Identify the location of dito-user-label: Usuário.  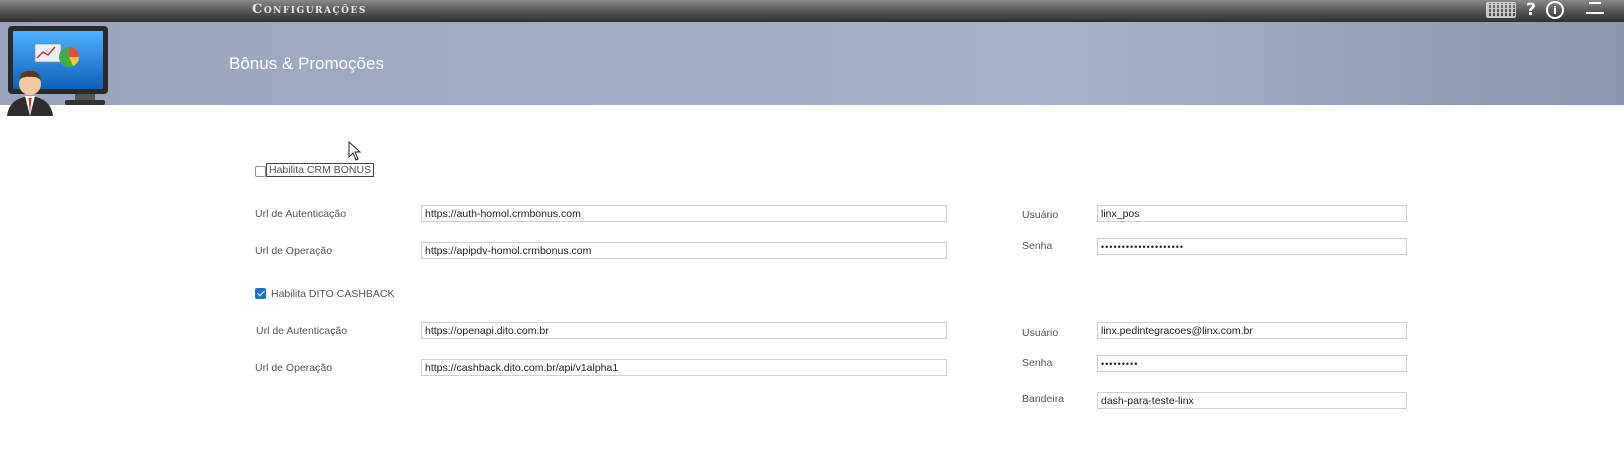
(1040, 333).